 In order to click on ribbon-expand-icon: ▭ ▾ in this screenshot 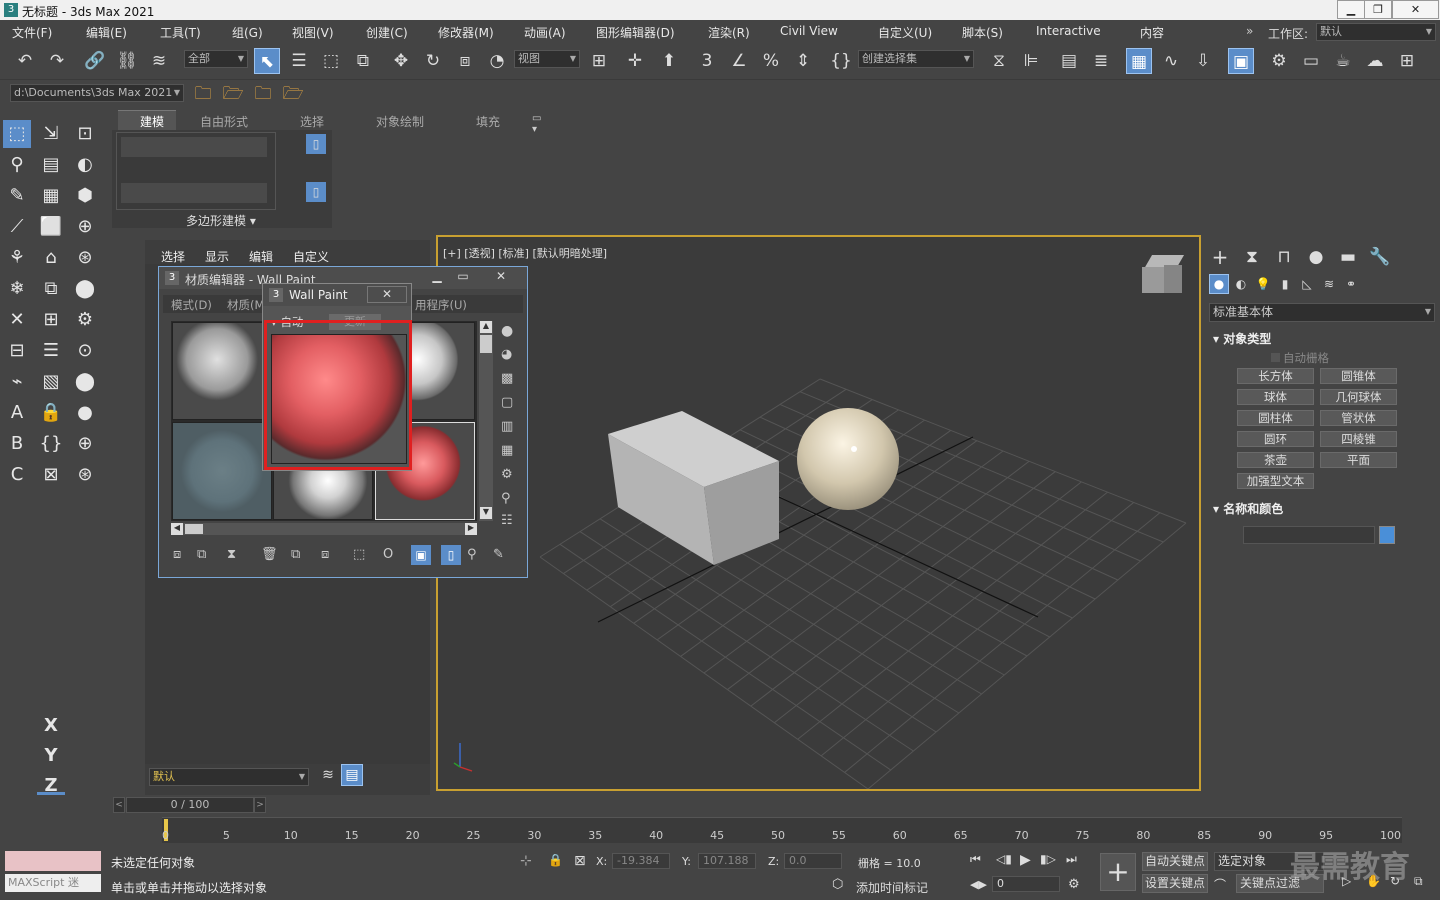, I will do `click(536, 124)`.